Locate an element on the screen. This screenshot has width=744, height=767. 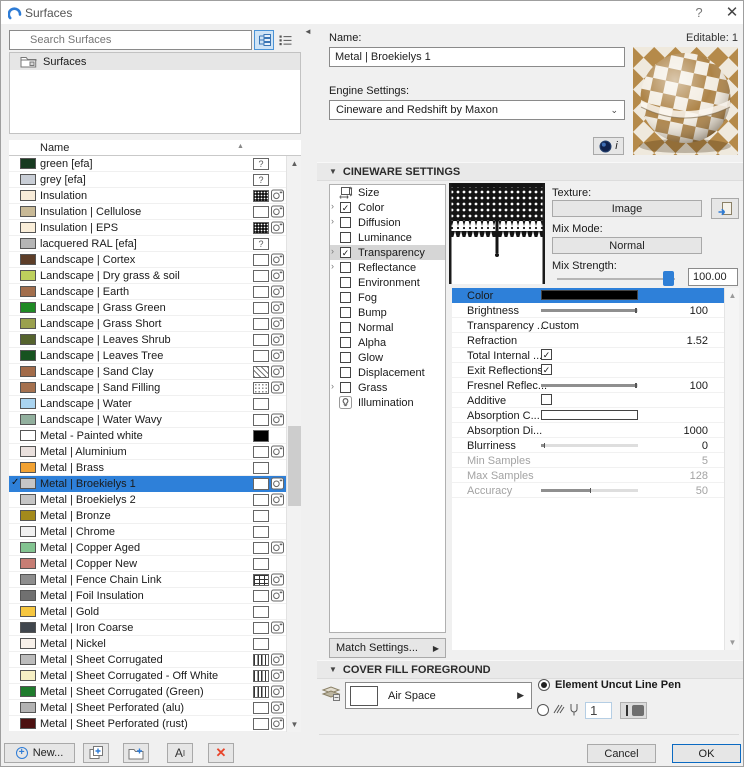
assign-texture-button is located at coordinates (725, 208).